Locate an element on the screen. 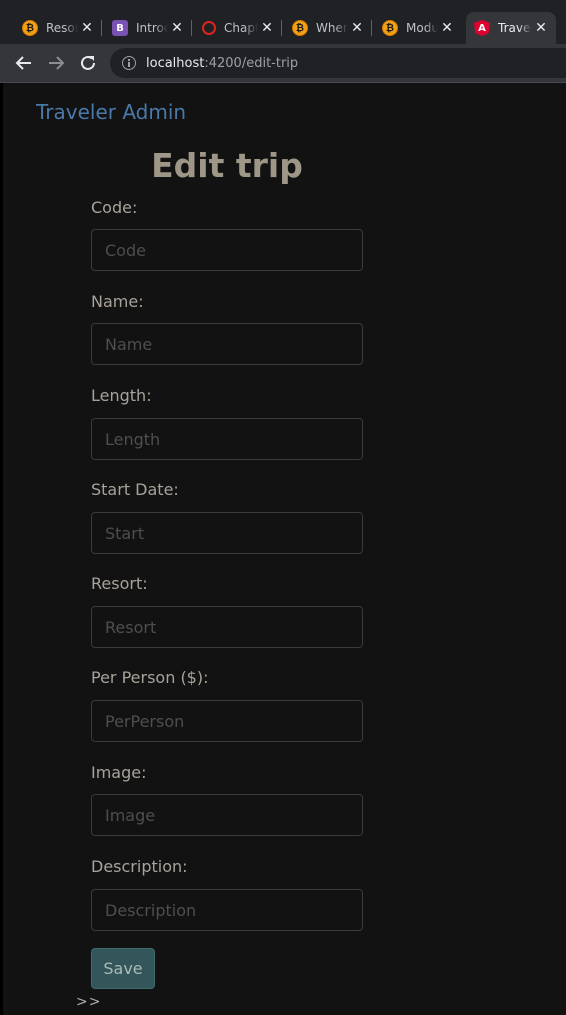  browser-tab-2: B Introduction ✕ is located at coordinates (148, 28).